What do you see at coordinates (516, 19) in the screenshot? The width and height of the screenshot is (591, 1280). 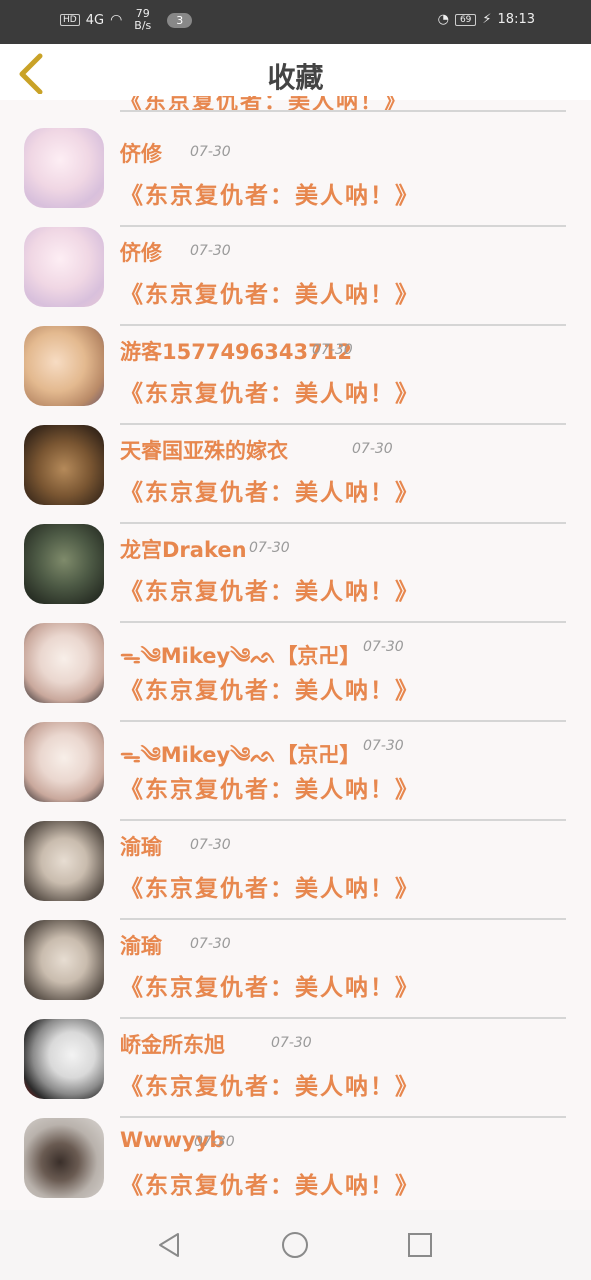 I see `clock-time: 18:13` at bounding box center [516, 19].